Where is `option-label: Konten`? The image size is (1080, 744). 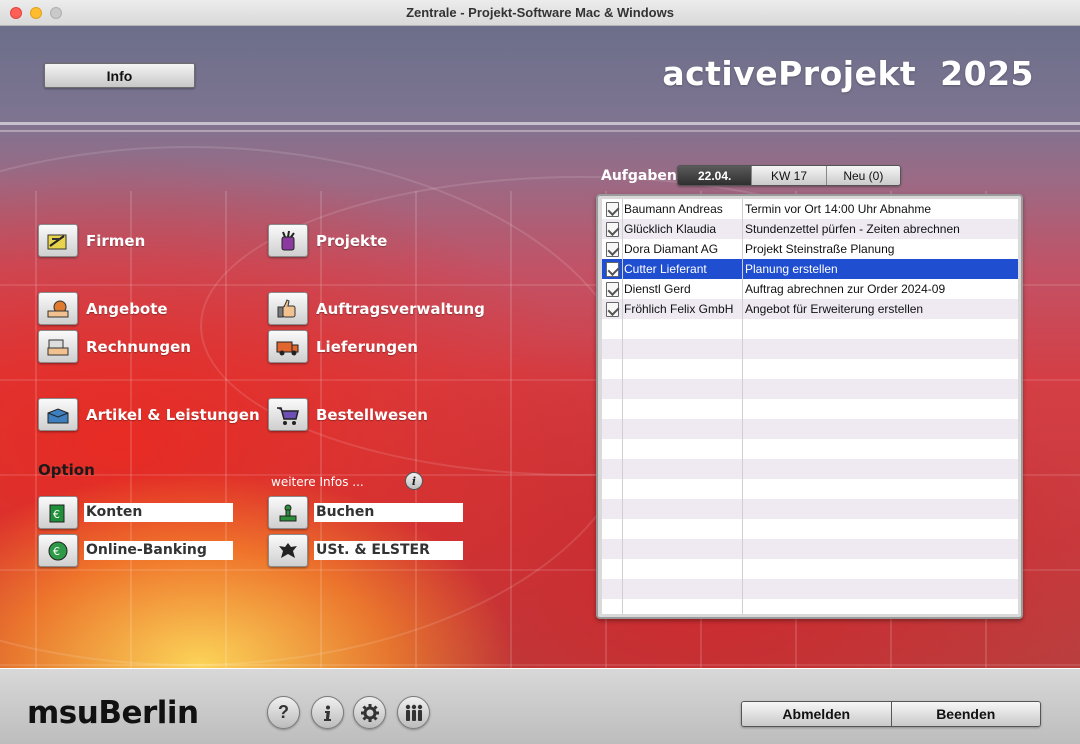
option-label: Konten is located at coordinates (158, 512).